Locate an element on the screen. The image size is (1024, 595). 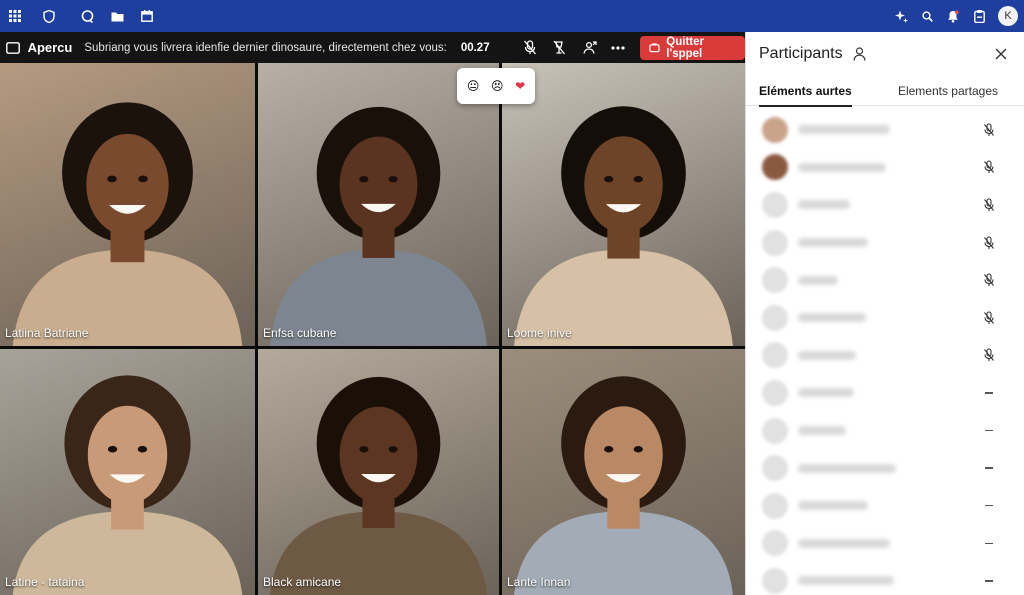
camera-toggle-button is located at coordinates (559, 47).